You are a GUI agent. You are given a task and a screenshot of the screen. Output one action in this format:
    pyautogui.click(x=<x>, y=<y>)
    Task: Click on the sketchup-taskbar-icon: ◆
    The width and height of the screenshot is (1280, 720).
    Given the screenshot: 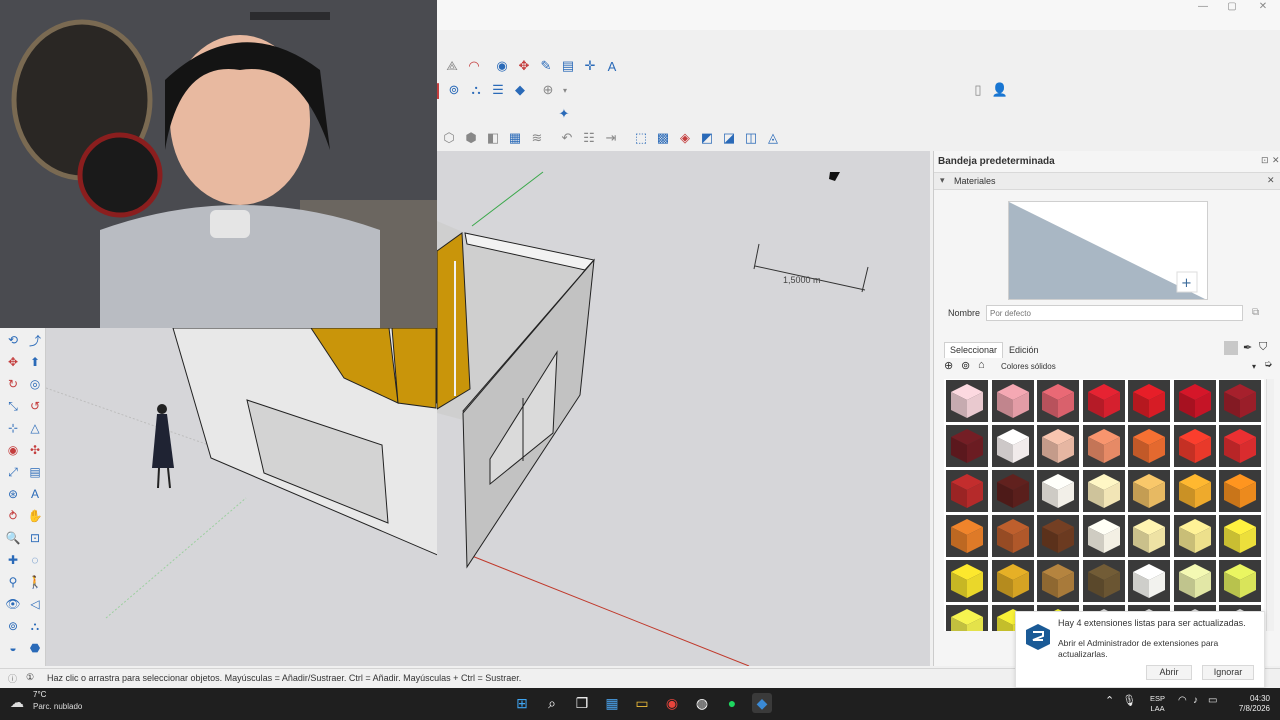 What is the action you would take?
    pyautogui.click(x=762, y=703)
    